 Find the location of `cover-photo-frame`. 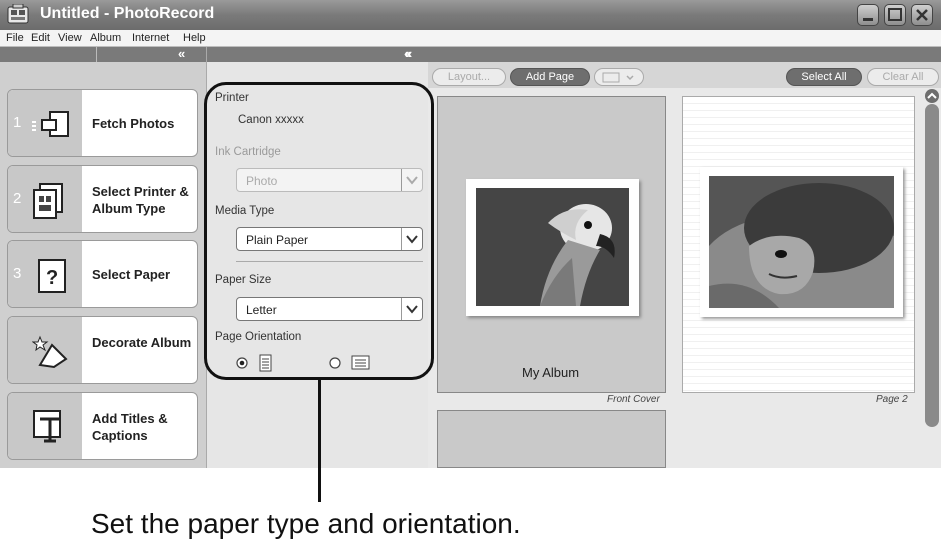

cover-photo-frame is located at coordinates (552, 247).